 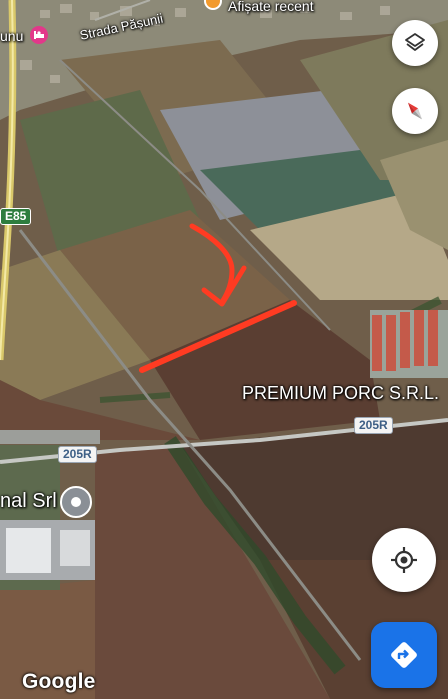 I want to click on layers-icon, so click(x=415, y=42).